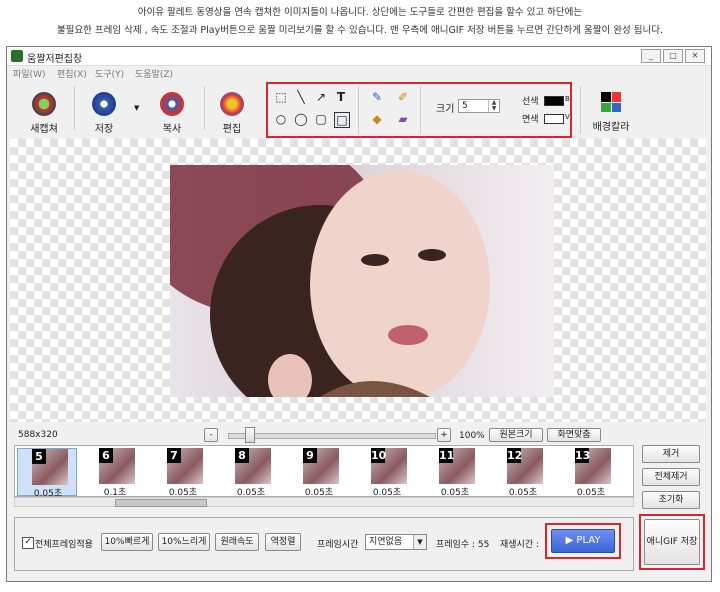 The width and height of the screenshot is (720, 592). I want to click on frame-number: 9, so click(310, 455).